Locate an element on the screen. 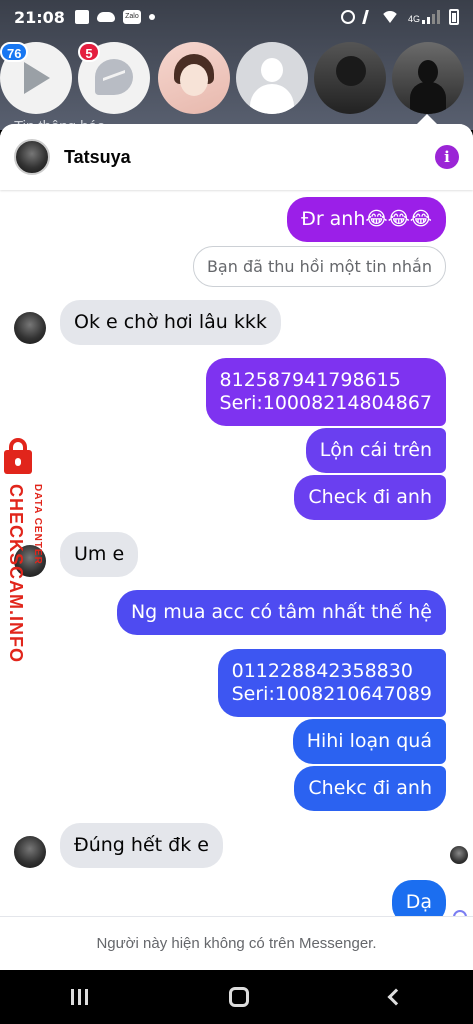 Image resolution: width=473 pixels, height=1024 pixels. wifi-icon is located at coordinates (389, 17).